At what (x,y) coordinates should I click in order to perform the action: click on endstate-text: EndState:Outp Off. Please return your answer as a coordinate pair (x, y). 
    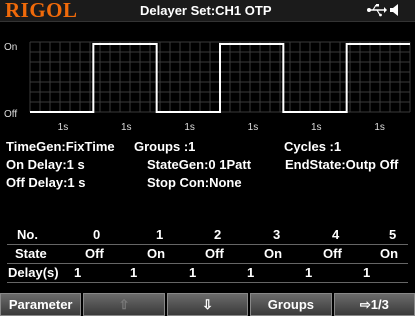
    Looking at the image, I should click on (341, 164).